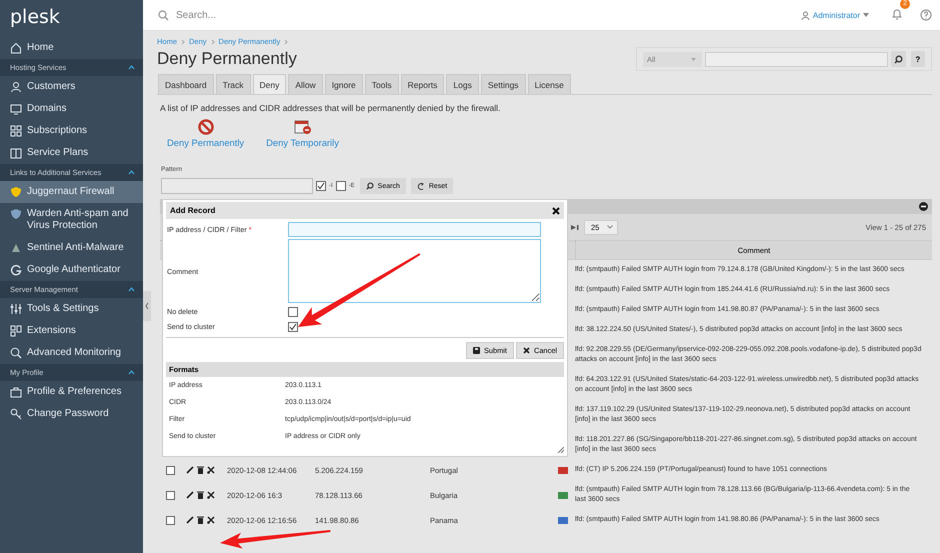 The image size is (940, 553). I want to click on reset-icon, so click(420, 186).